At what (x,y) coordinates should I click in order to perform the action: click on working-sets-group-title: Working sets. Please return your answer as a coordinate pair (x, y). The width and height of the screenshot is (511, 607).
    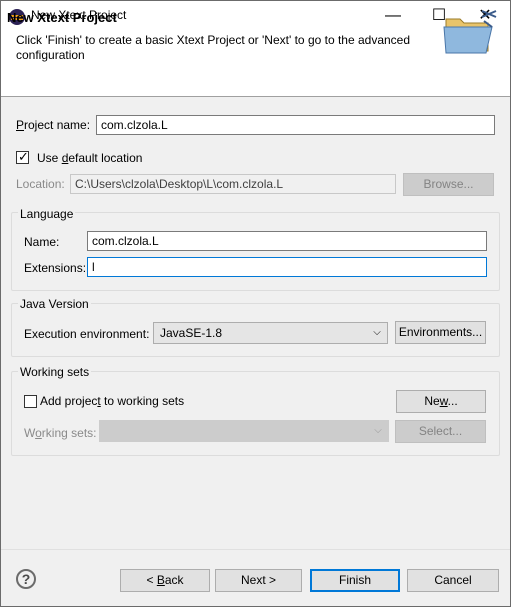
    Looking at the image, I should click on (55, 372).